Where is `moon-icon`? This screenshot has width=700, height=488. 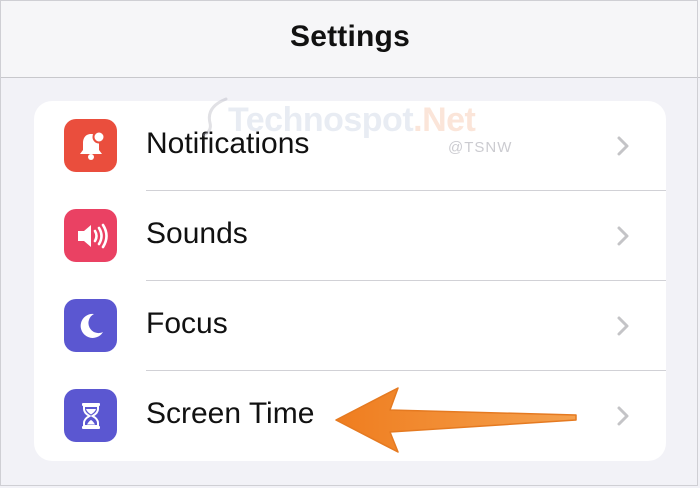
moon-icon is located at coordinates (90, 325).